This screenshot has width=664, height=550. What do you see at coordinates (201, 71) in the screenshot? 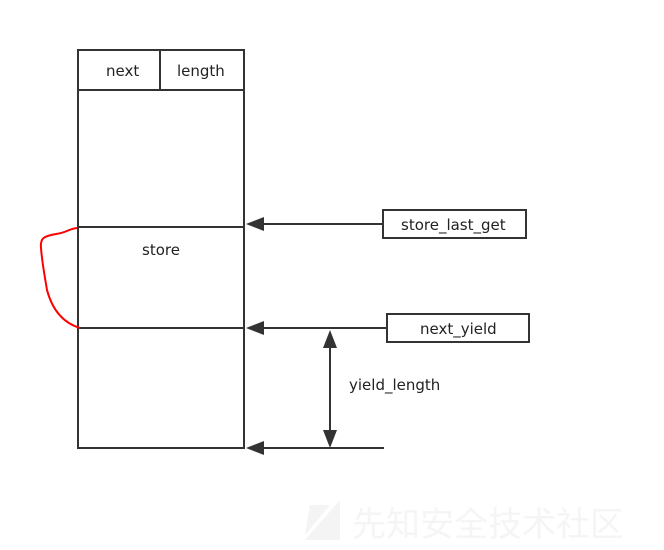
I see `header-length-label: length` at bounding box center [201, 71].